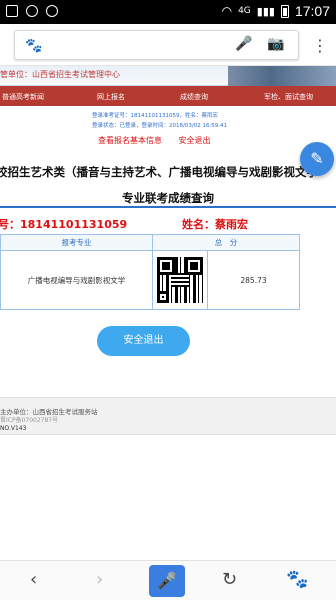 This screenshot has width=336, height=600. What do you see at coordinates (168, 76) in the screenshot?
I see `site-header: 管单位：山西省招生考试管理中心` at bounding box center [168, 76].